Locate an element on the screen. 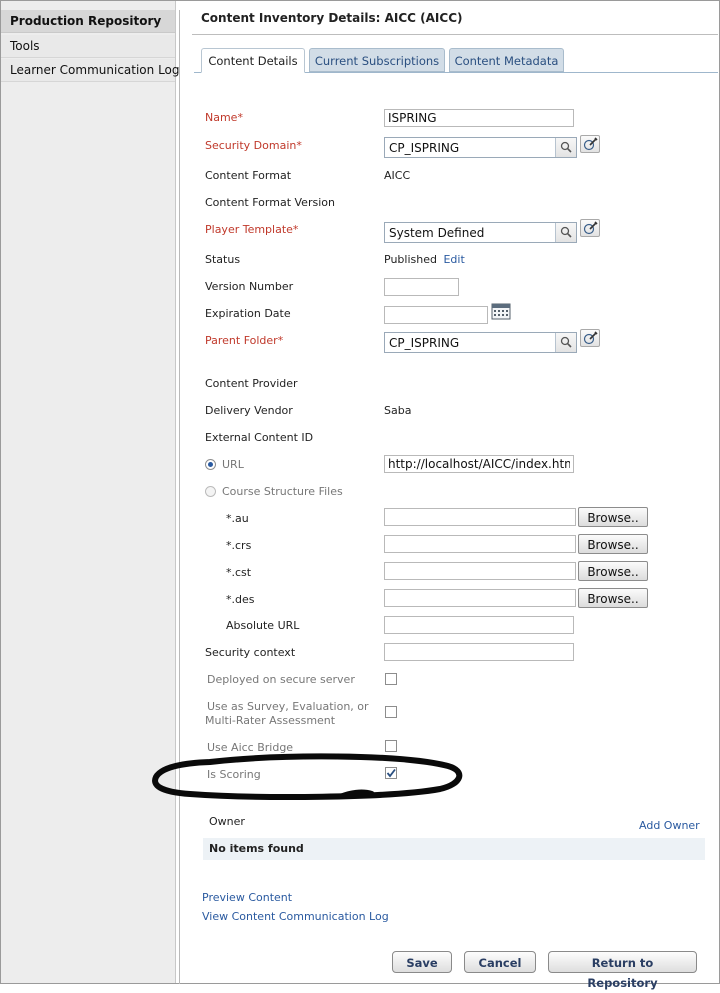 Image resolution: width=720 pixels, height=993 pixels. aicc-bridge-checkbox is located at coordinates (391, 746).